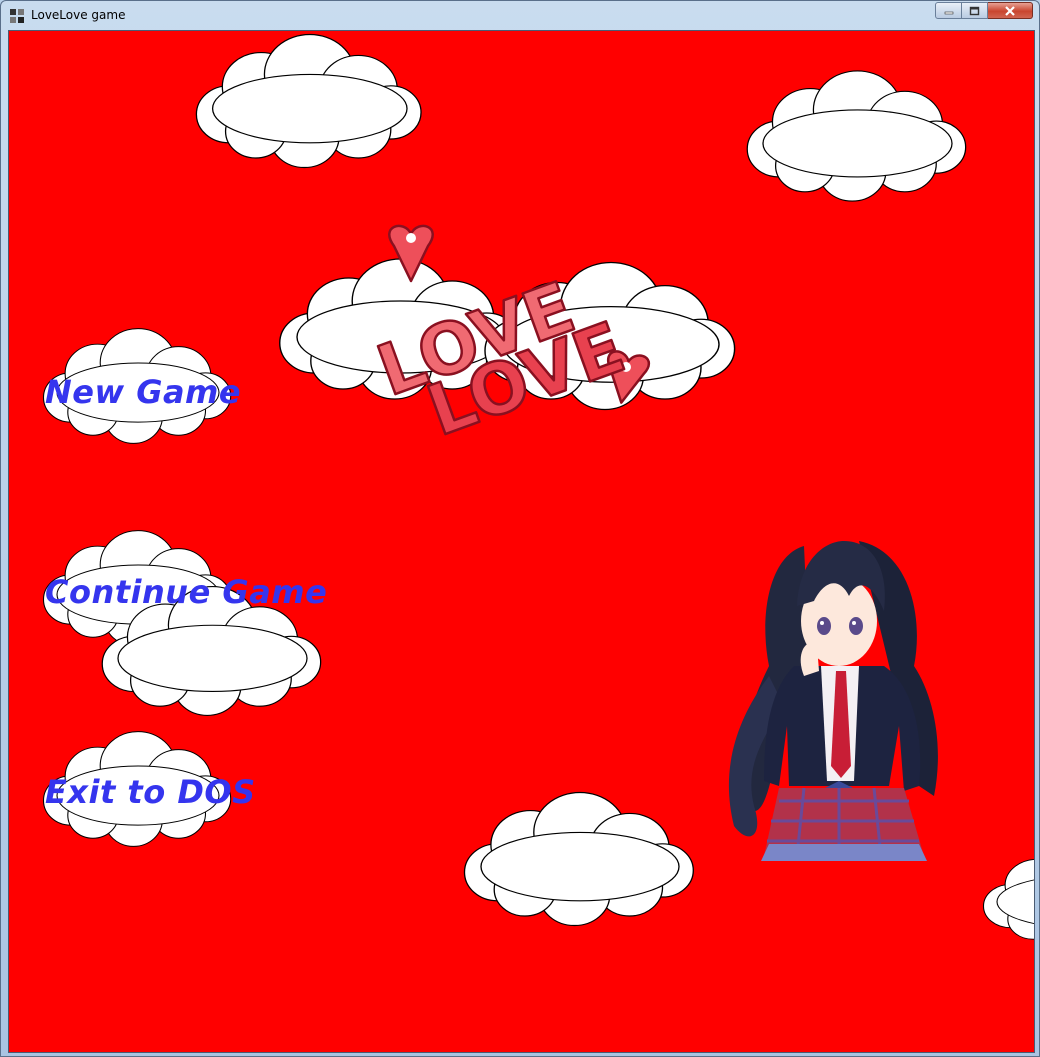  Describe the element at coordinates (78, 15) in the screenshot. I see `window-title: LoveLove game` at that location.